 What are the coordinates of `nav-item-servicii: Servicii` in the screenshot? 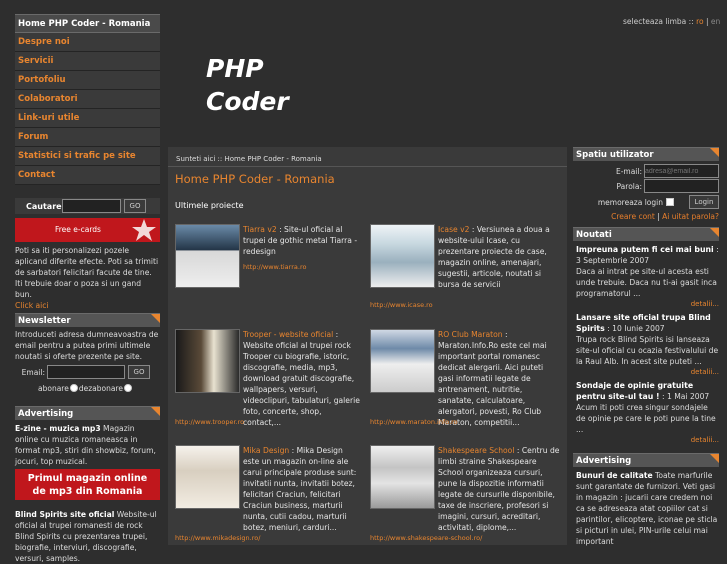 It's located at (87, 61).